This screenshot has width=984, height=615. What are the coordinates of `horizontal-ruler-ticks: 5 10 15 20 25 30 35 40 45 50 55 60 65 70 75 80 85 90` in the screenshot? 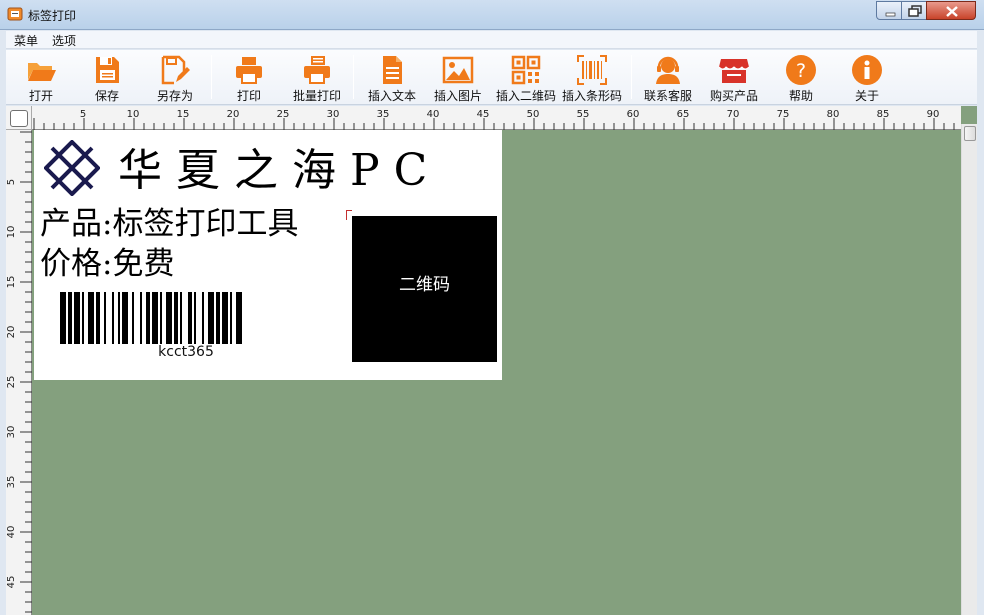 It's located at (494, 119).